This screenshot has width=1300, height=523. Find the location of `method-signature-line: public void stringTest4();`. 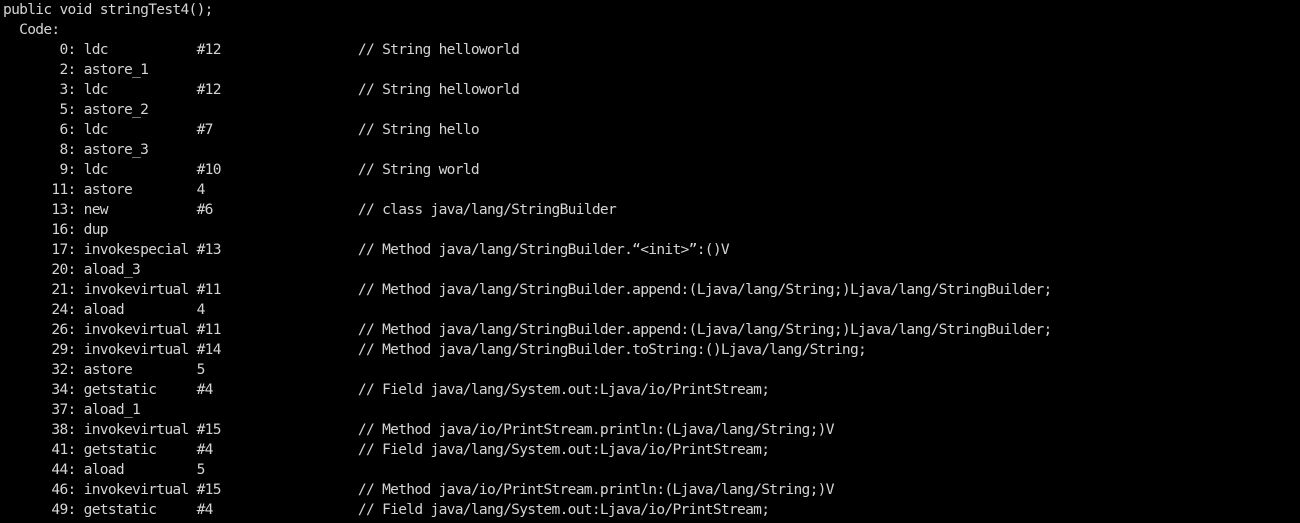

method-signature-line: public void stringTest4(); is located at coordinates (108, 9).